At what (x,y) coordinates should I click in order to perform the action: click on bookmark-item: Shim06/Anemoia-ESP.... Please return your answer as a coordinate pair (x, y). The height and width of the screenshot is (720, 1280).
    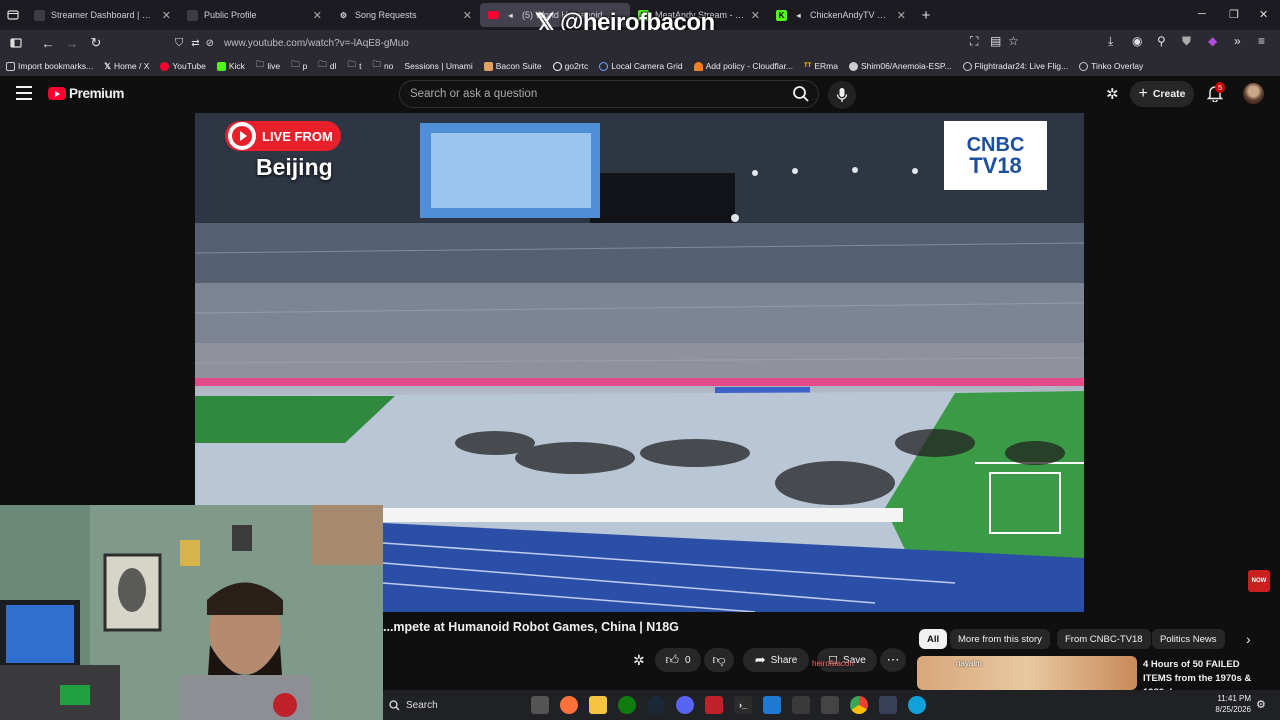
    Looking at the image, I should click on (900, 66).